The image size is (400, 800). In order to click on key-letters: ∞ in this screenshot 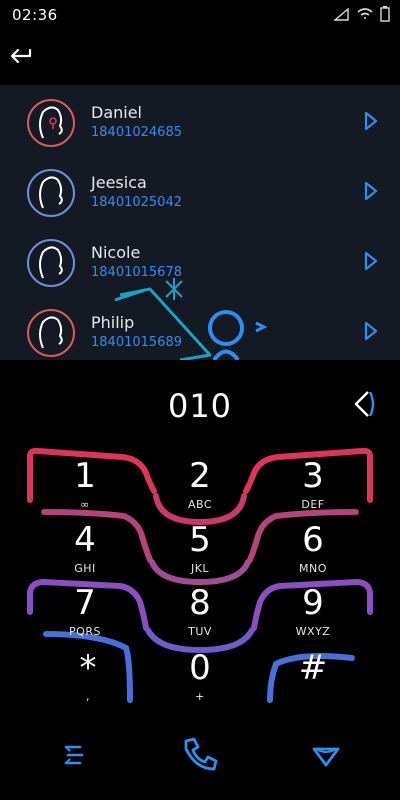, I will do `click(85, 504)`.